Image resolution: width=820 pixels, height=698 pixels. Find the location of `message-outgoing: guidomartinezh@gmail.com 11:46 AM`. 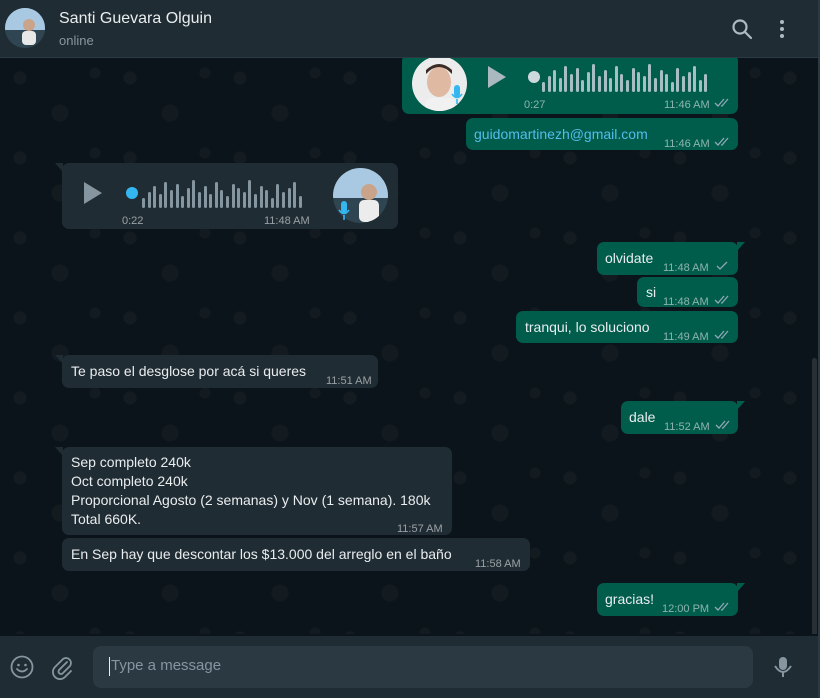

message-outgoing: guidomartinezh@gmail.com 11:46 AM is located at coordinates (602, 134).